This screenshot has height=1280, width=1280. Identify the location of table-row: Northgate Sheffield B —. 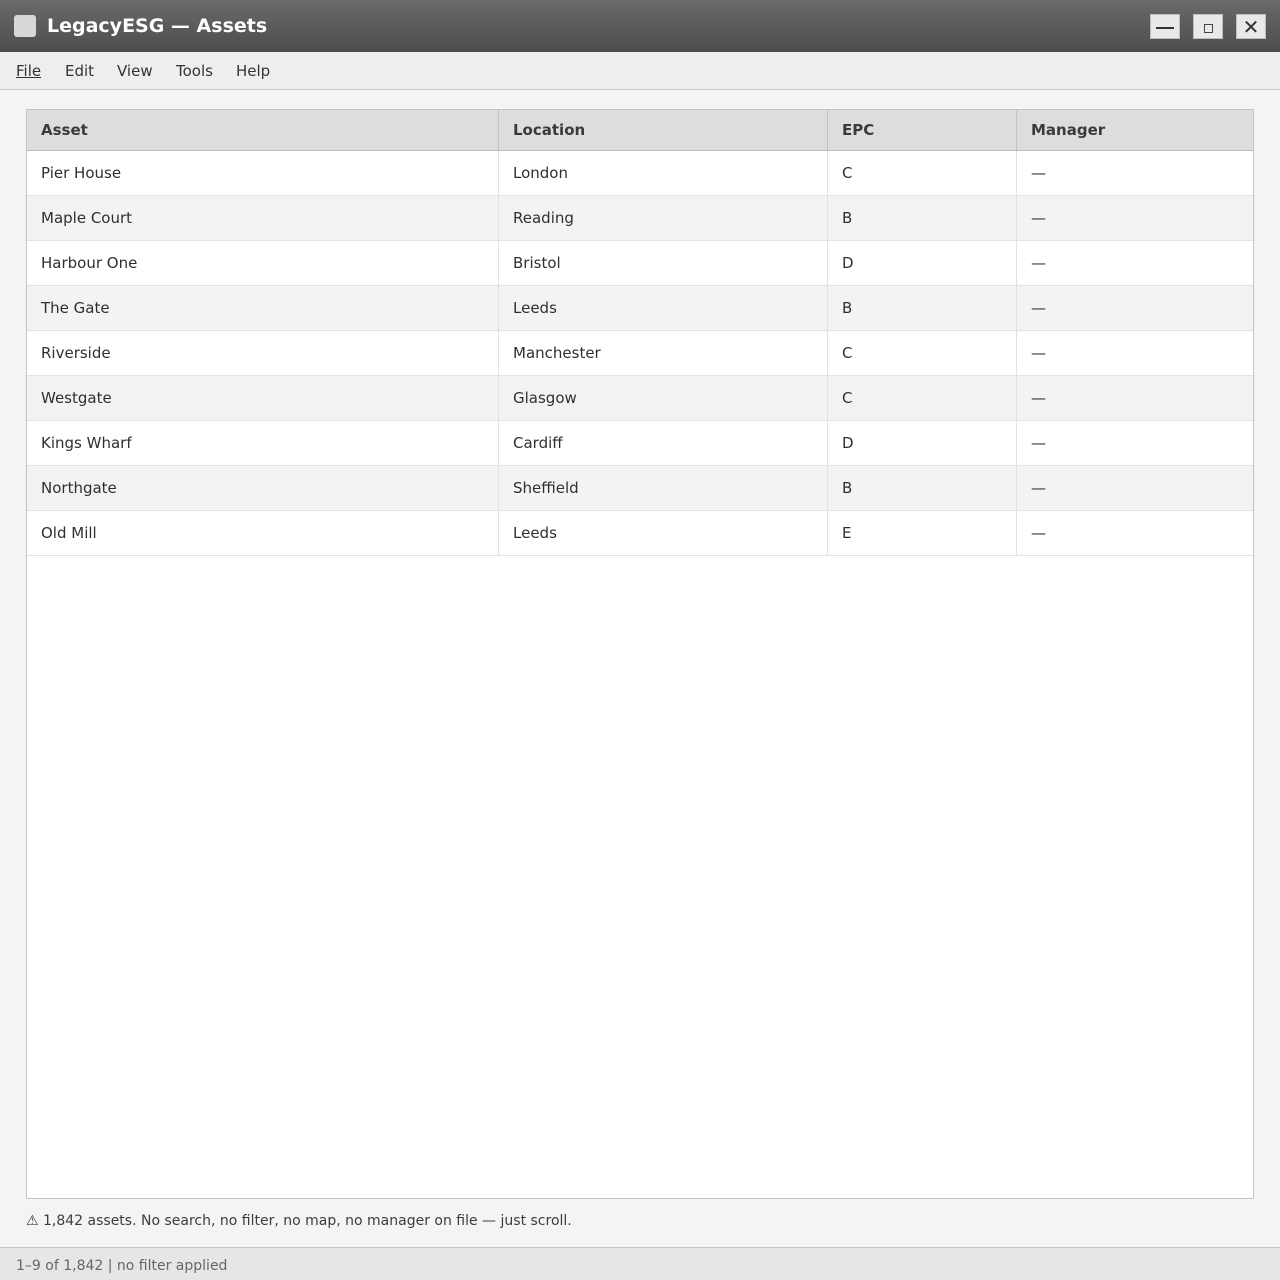
(640, 488).